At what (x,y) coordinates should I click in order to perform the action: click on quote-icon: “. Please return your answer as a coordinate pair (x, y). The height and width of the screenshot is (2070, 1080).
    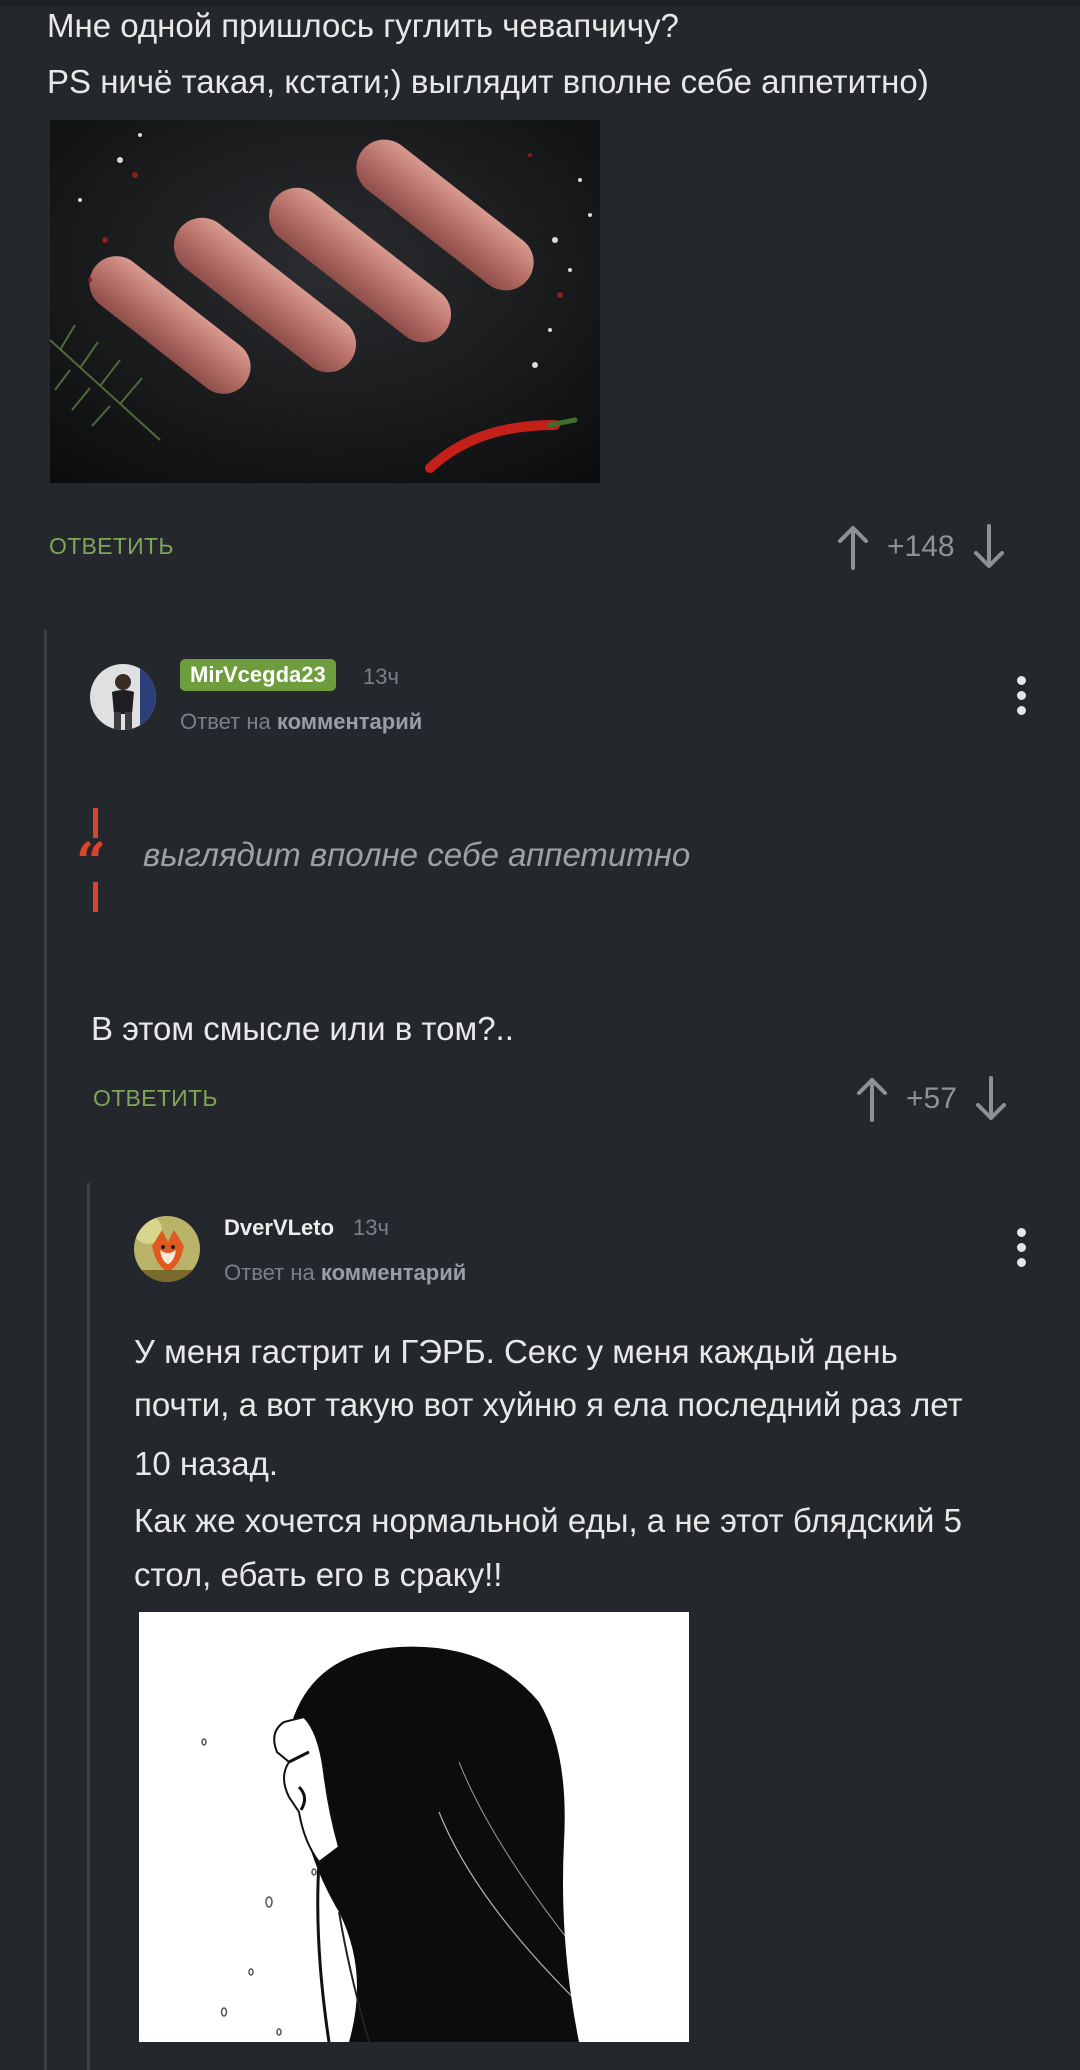
    Looking at the image, I should click on (91, 862).